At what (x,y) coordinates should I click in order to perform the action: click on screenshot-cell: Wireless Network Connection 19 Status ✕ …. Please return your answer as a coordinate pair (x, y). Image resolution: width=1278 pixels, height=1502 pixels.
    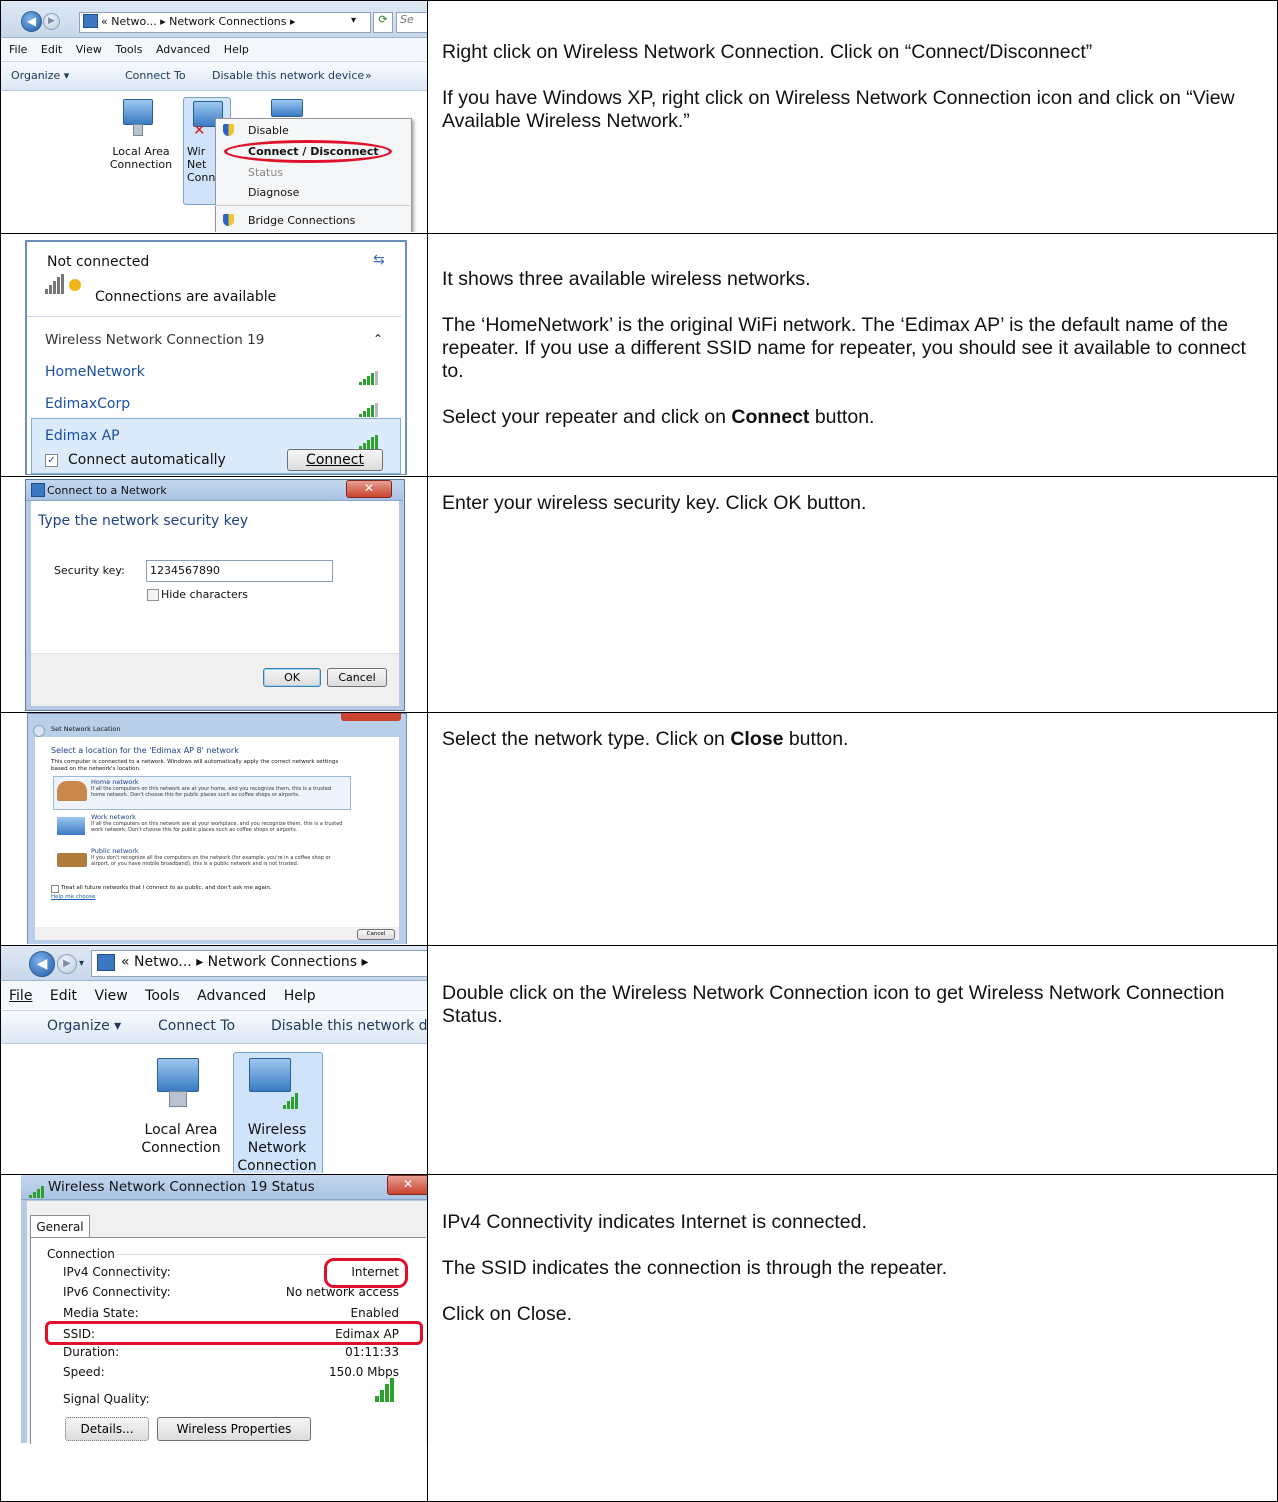
    Looking at the image, I should click on (214, 1338).